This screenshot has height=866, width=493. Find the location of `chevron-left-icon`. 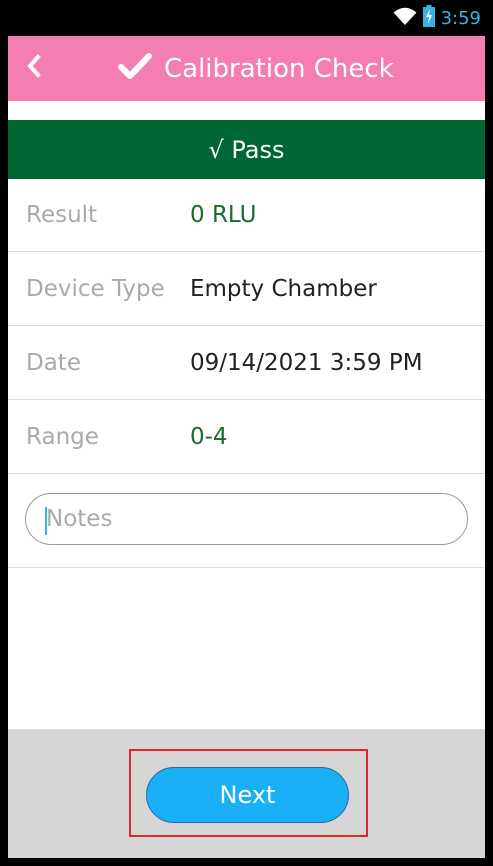

chevron-left-icon is located at coordinates (34, 68).